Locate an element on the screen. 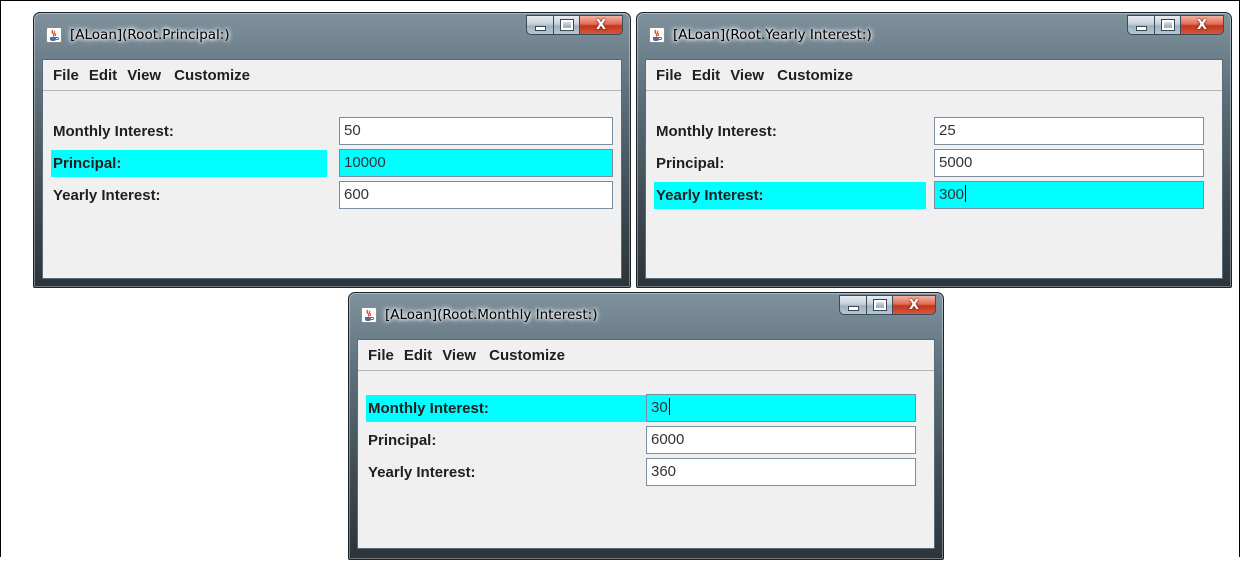 The image size is (1247, 561). row-principal: Principal: 10000 is located at coordinates (332, 164).